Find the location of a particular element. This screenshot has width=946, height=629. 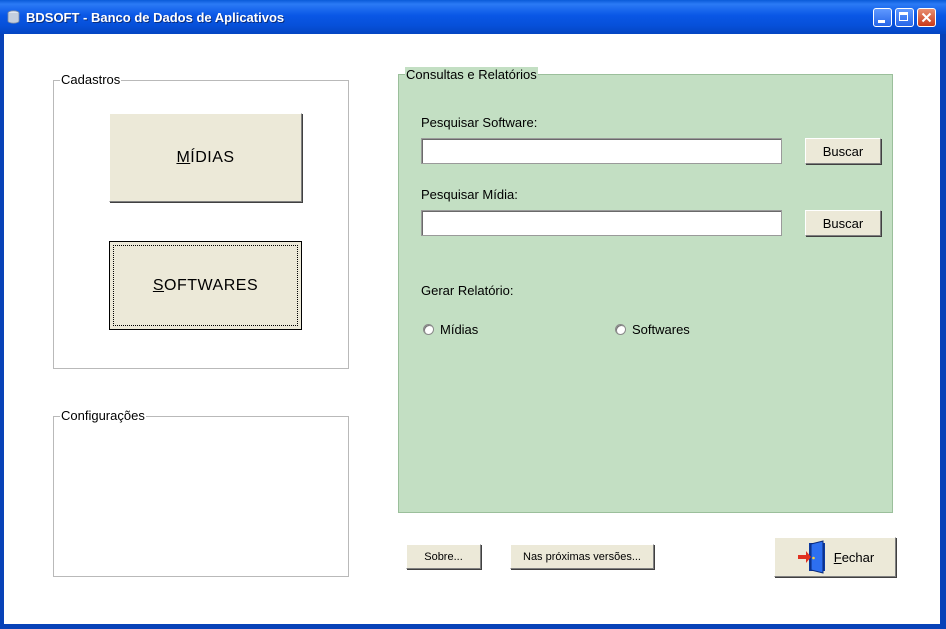

pesquisar-midia-label: Pesquisar Mídia: is located at coordinates (469, 194).